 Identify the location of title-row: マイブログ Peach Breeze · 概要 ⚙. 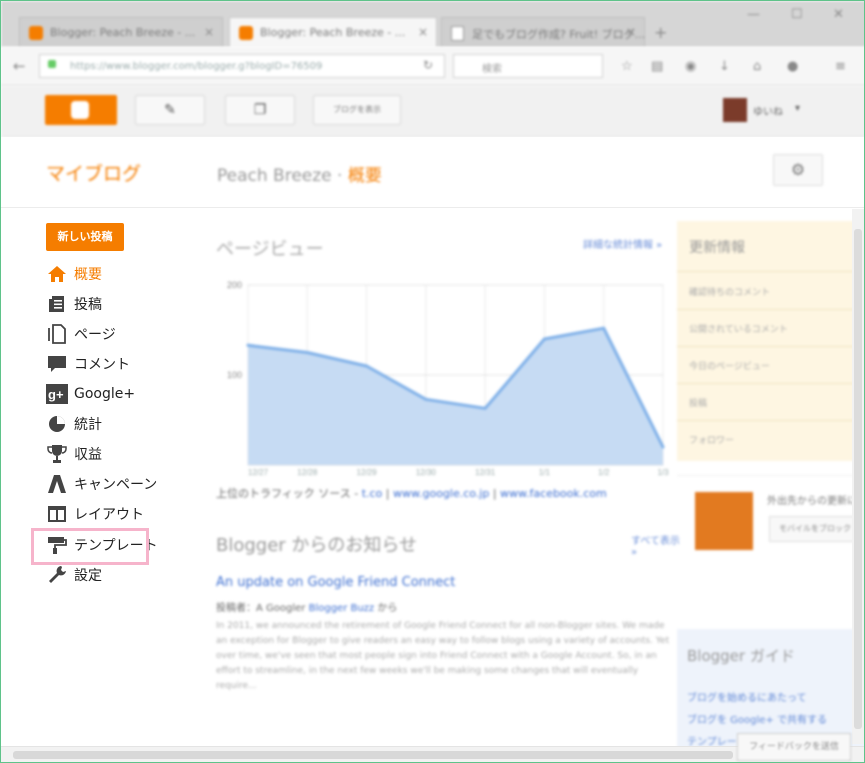
(432, 172).